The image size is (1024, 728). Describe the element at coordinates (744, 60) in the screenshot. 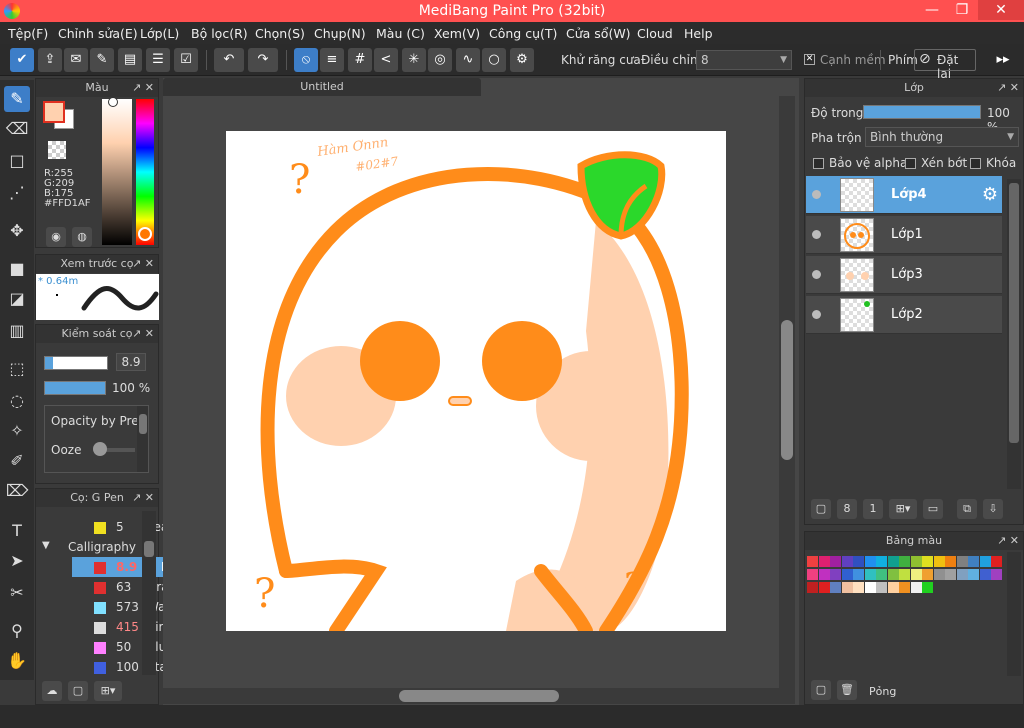

I see `adjust-combo: 8 ▼` at that location.